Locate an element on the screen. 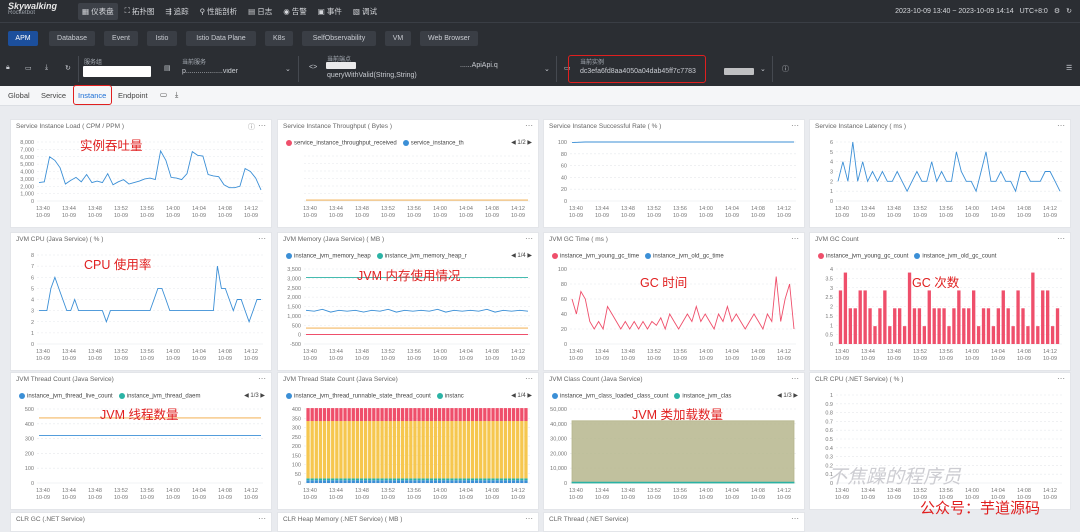  series-line is located at coordinates (682, 142).